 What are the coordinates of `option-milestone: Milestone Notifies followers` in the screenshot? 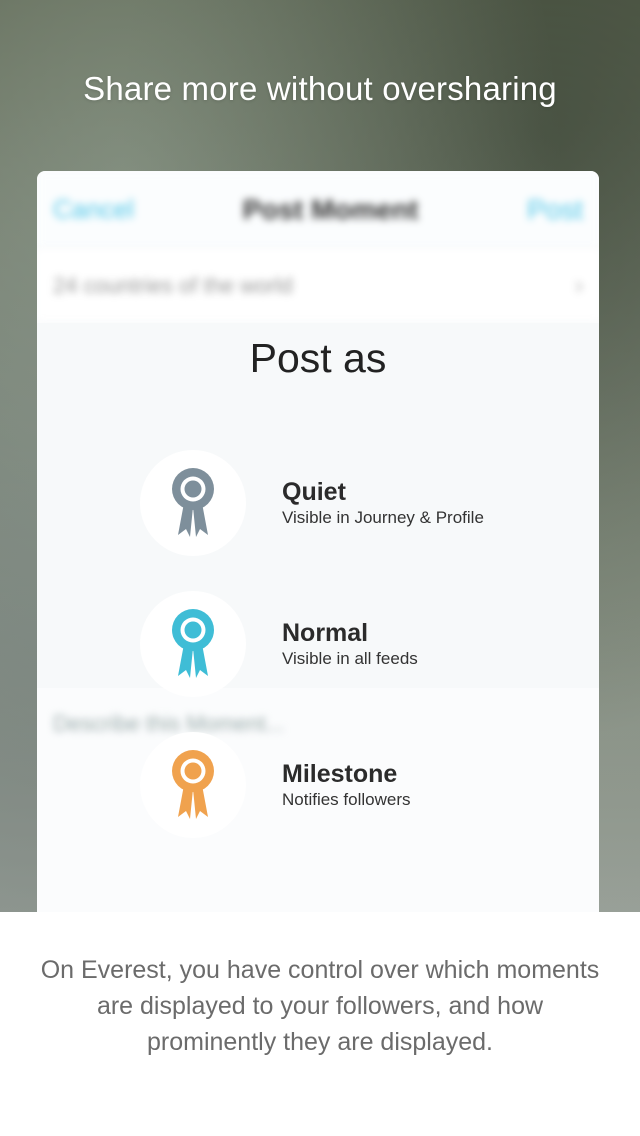 It's located at (360, 785).